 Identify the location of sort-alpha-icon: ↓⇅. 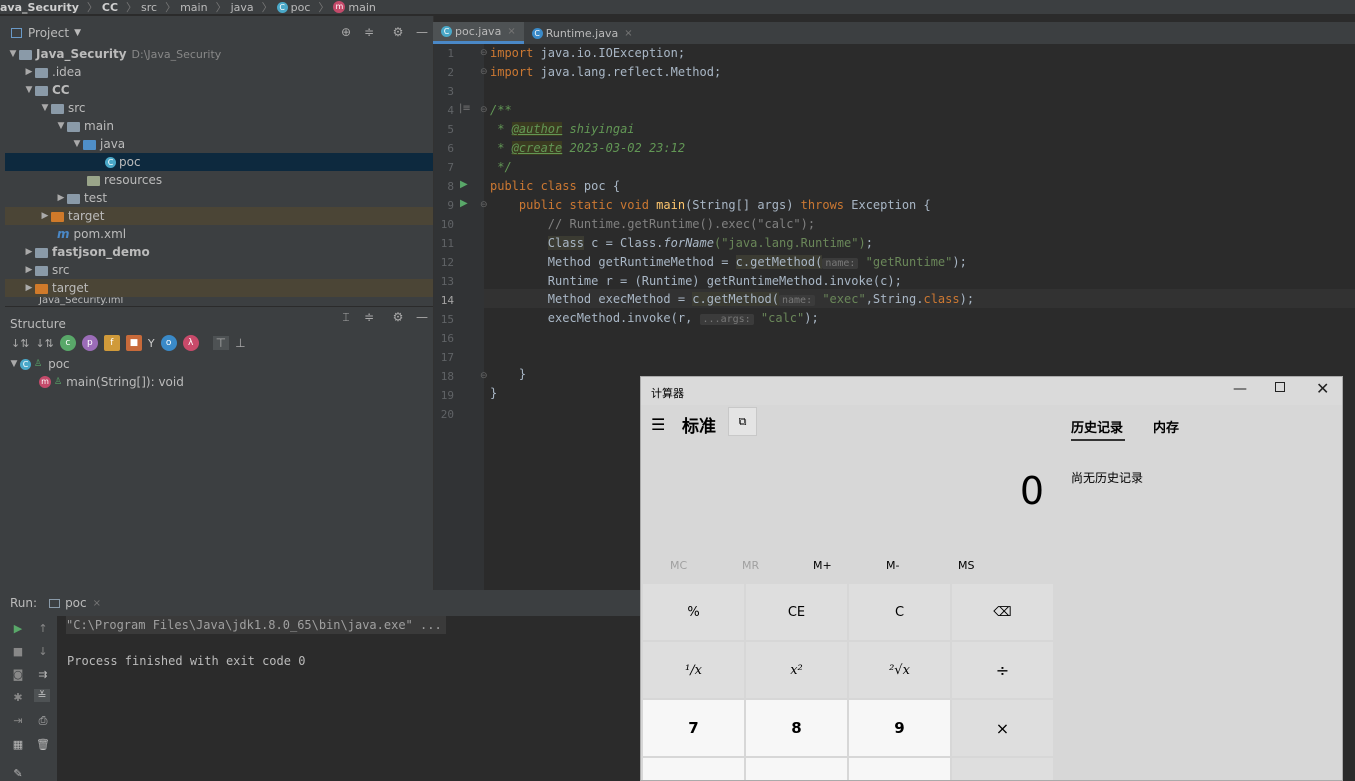
(44, 343).